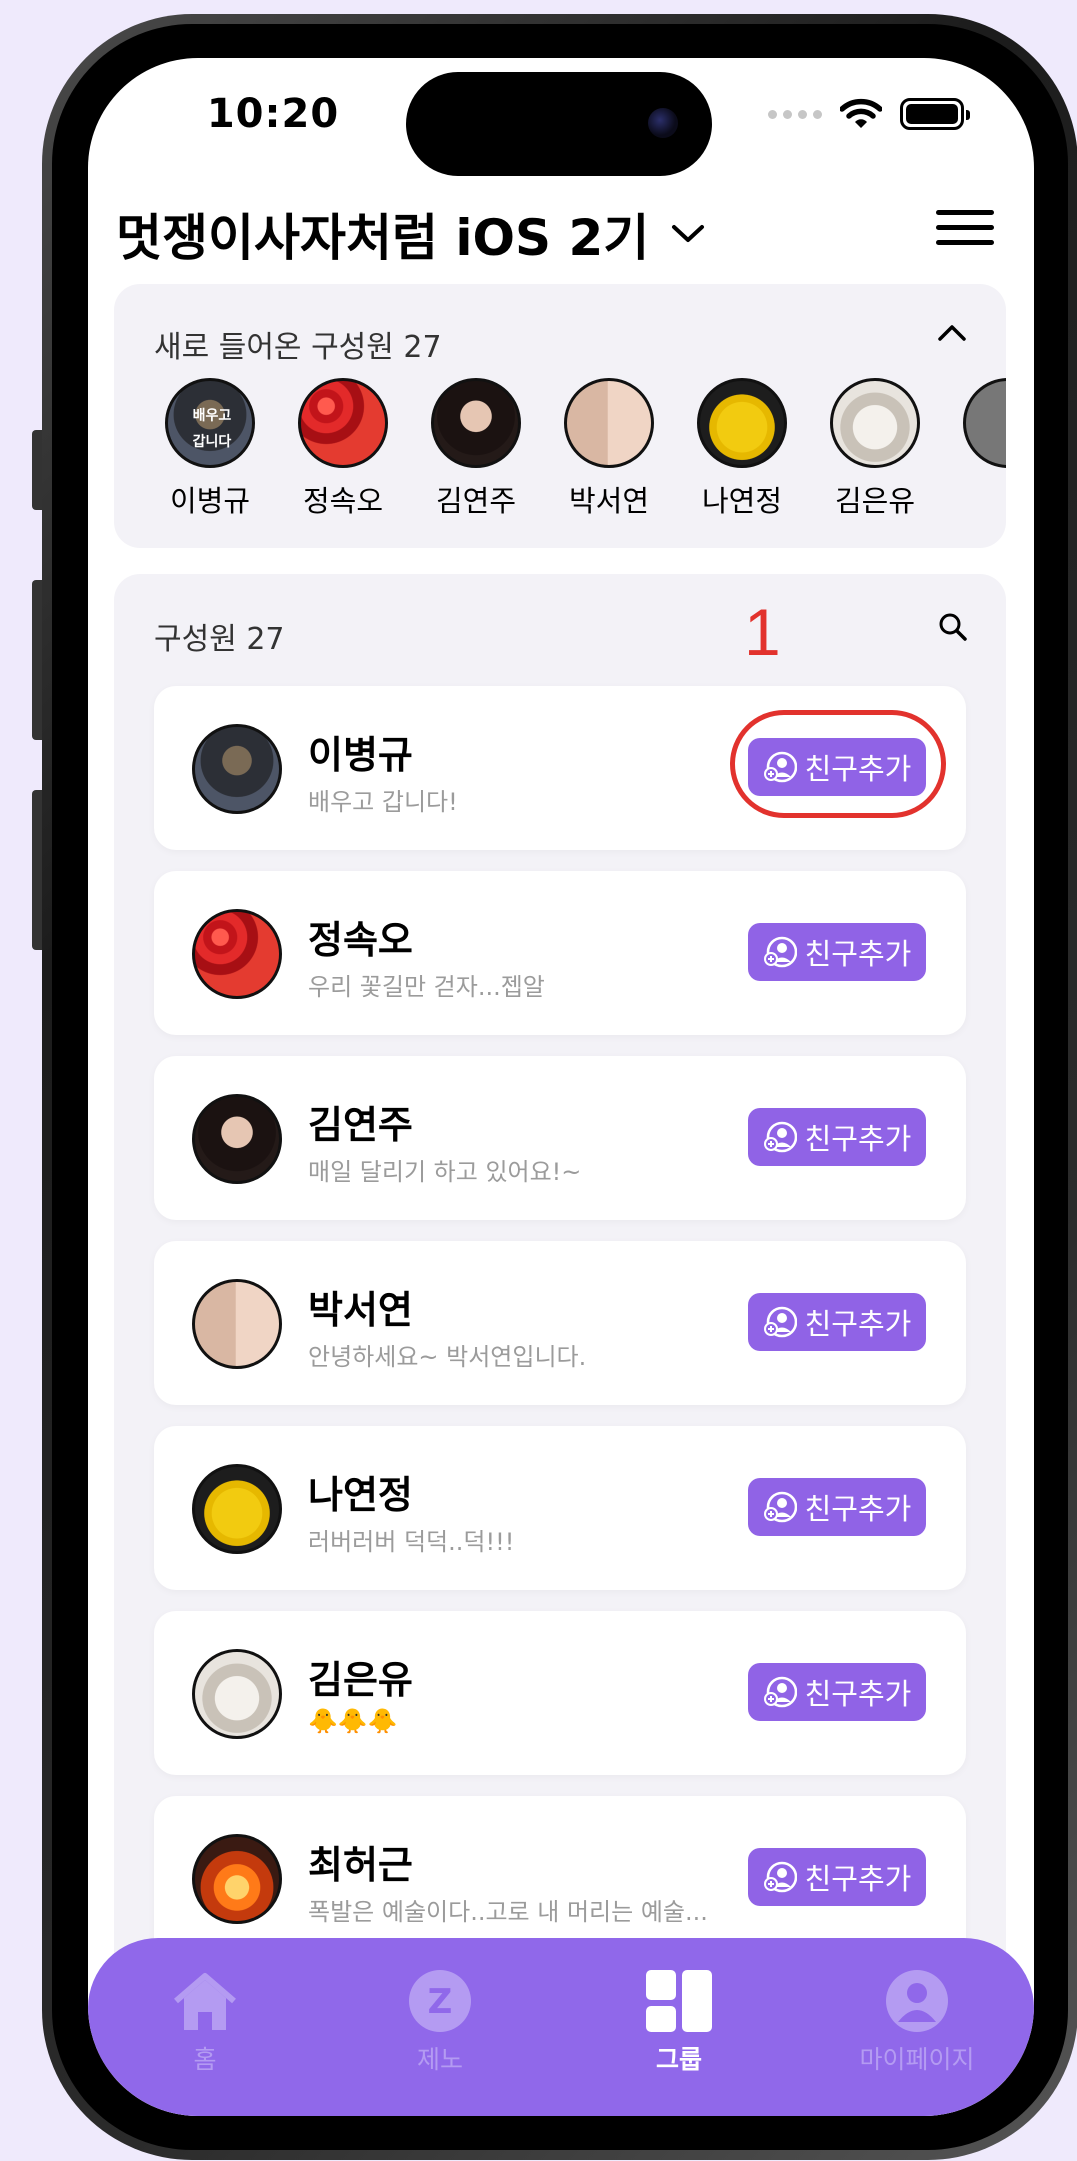 This screenshot has width=1077, height=2161. Describe the element at coordinates (609, 501) in the screenshot. I see `new-member-name: 박서연` at that location.